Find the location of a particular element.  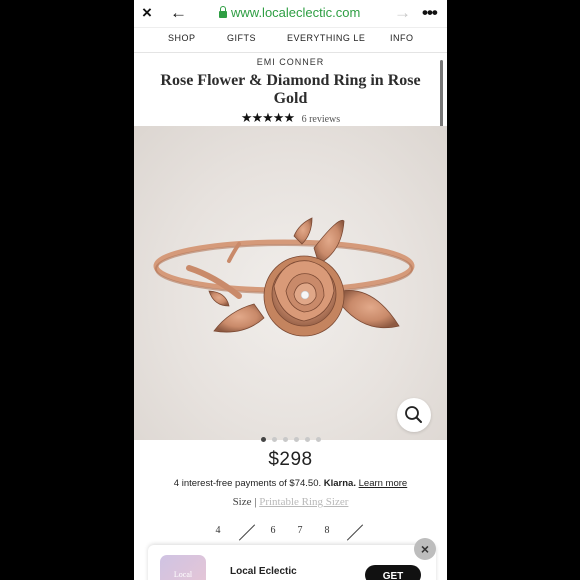

size-option-5-unavailable is located at coordinates (247, 532).